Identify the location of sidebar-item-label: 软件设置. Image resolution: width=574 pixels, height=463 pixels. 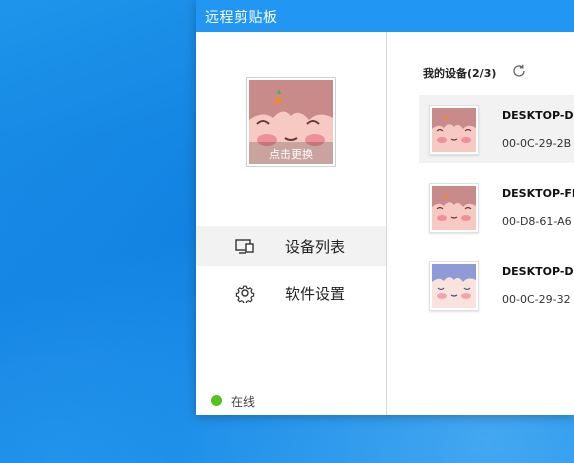
(315, 294).